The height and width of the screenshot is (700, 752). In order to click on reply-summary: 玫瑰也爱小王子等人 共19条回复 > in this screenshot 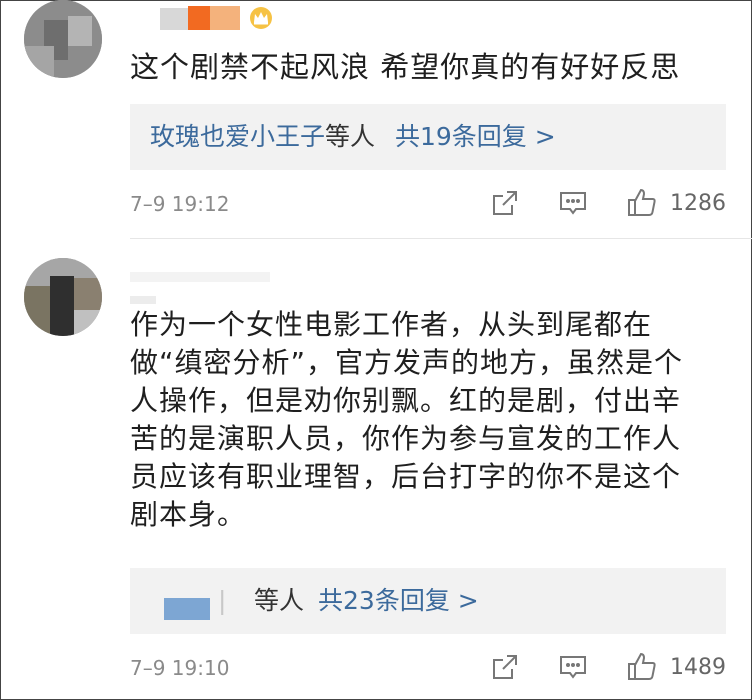, I will do `click(428, 137)`.